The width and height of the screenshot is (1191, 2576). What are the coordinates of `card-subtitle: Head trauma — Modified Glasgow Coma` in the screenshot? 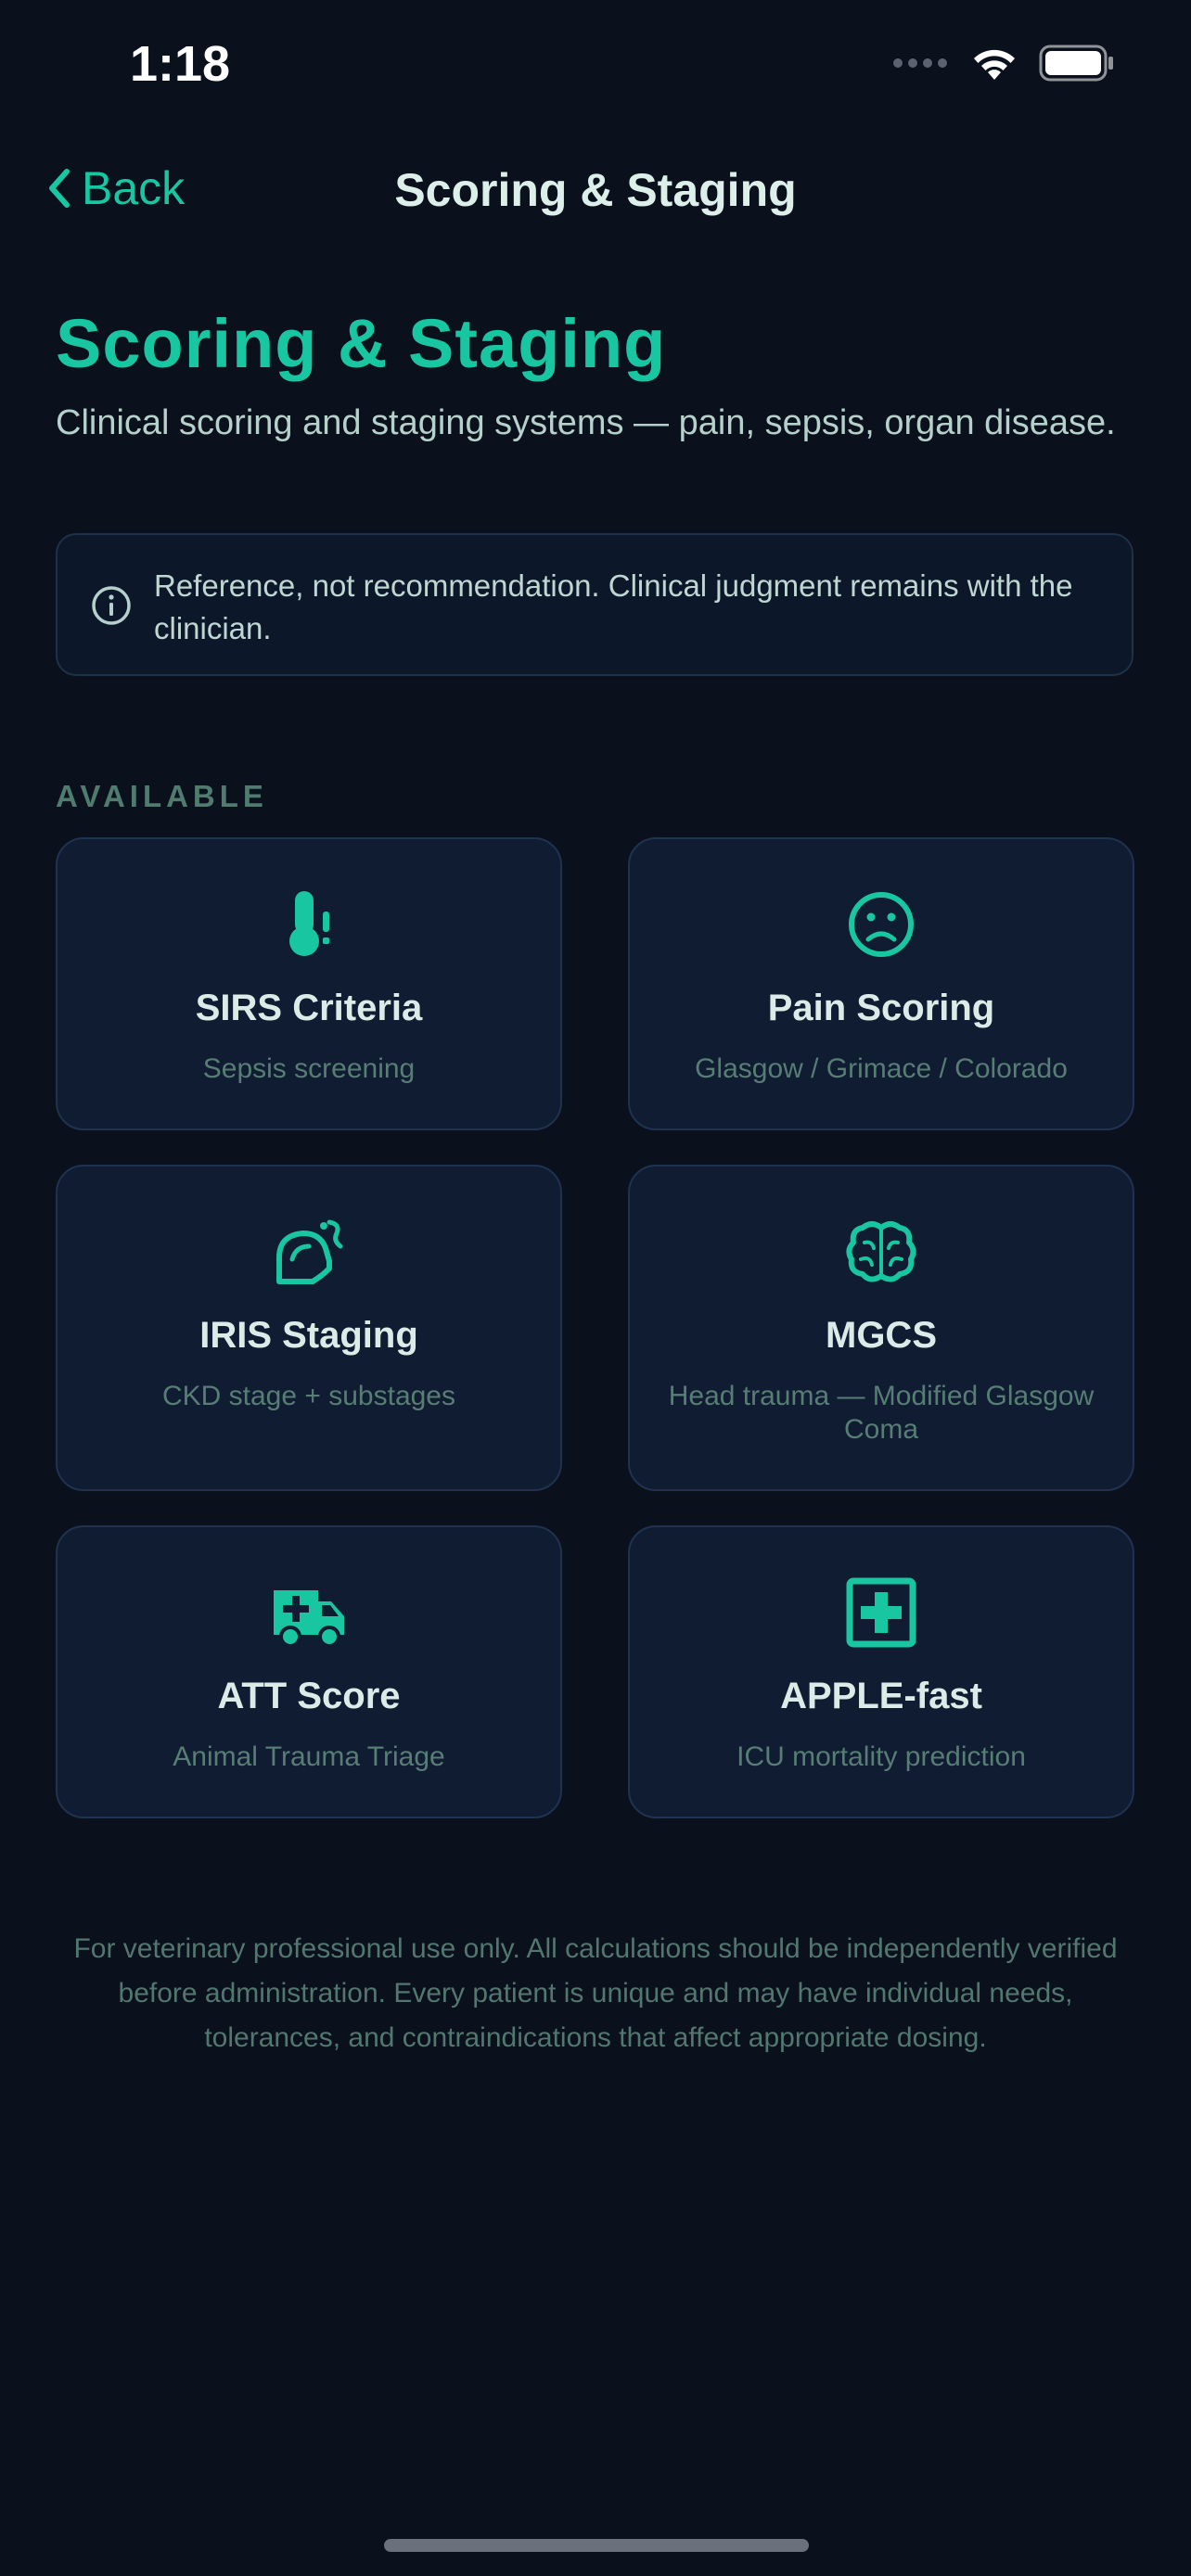 It's located at (881, 1413).